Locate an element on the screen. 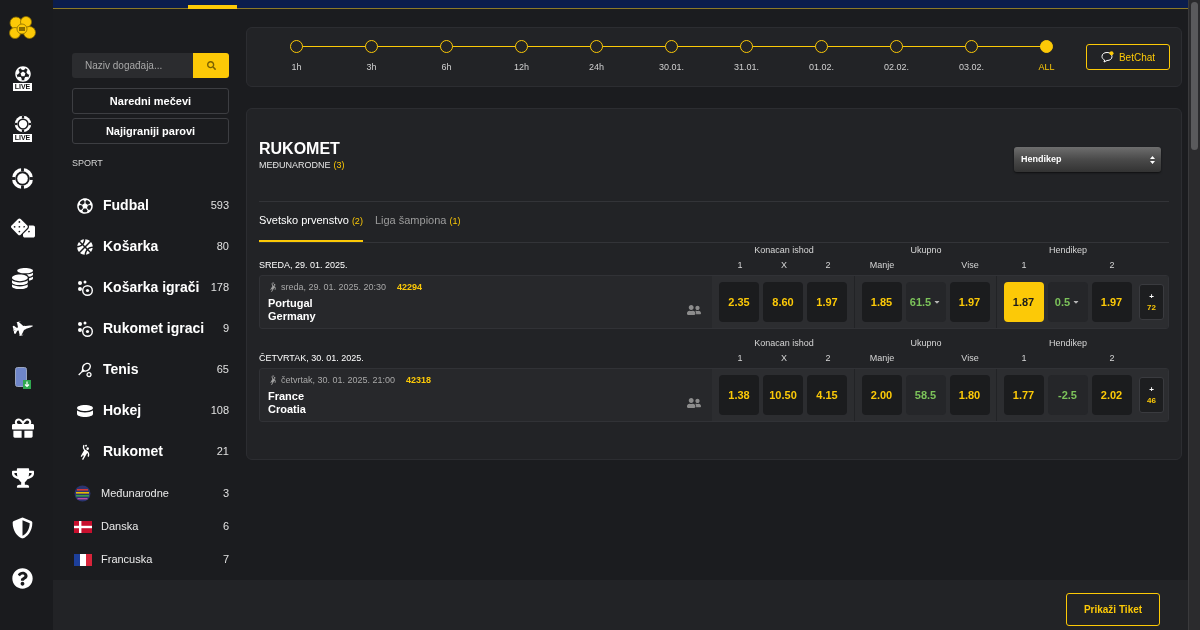  sport-name: Rukomet is located at coordinates (133, 451).